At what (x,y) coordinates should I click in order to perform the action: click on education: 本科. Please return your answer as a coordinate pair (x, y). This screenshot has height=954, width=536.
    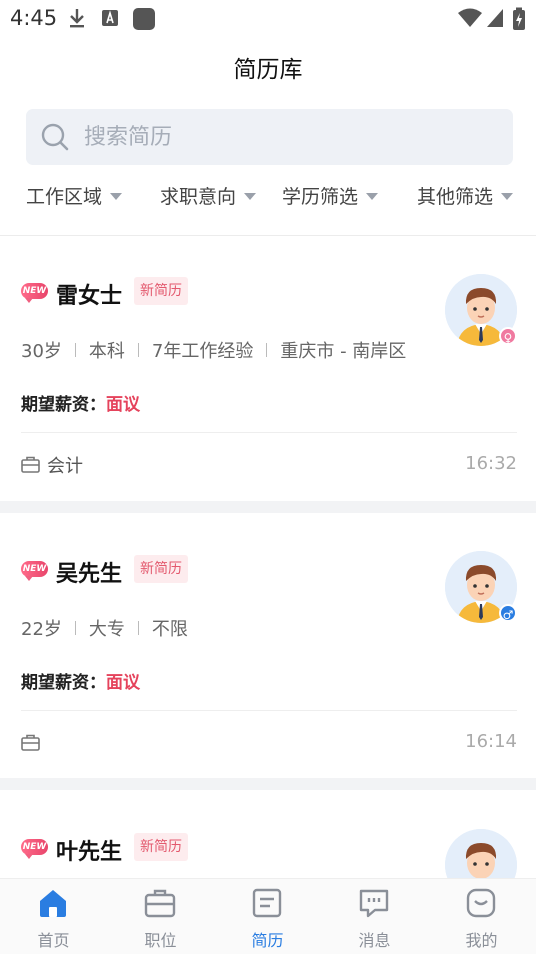
    Looking at the image, I should click on (106, 351).